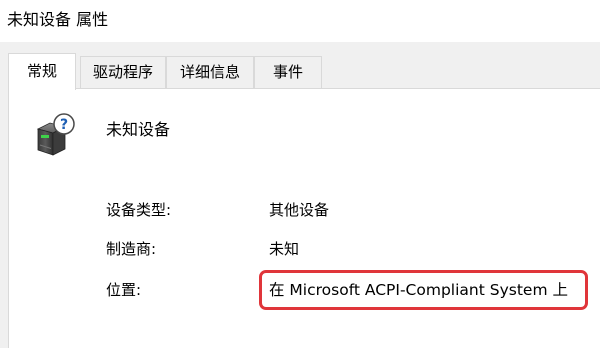 The image size is (600, 348). I want to click on tab-driver: 驱动程序, so click(123, 72).